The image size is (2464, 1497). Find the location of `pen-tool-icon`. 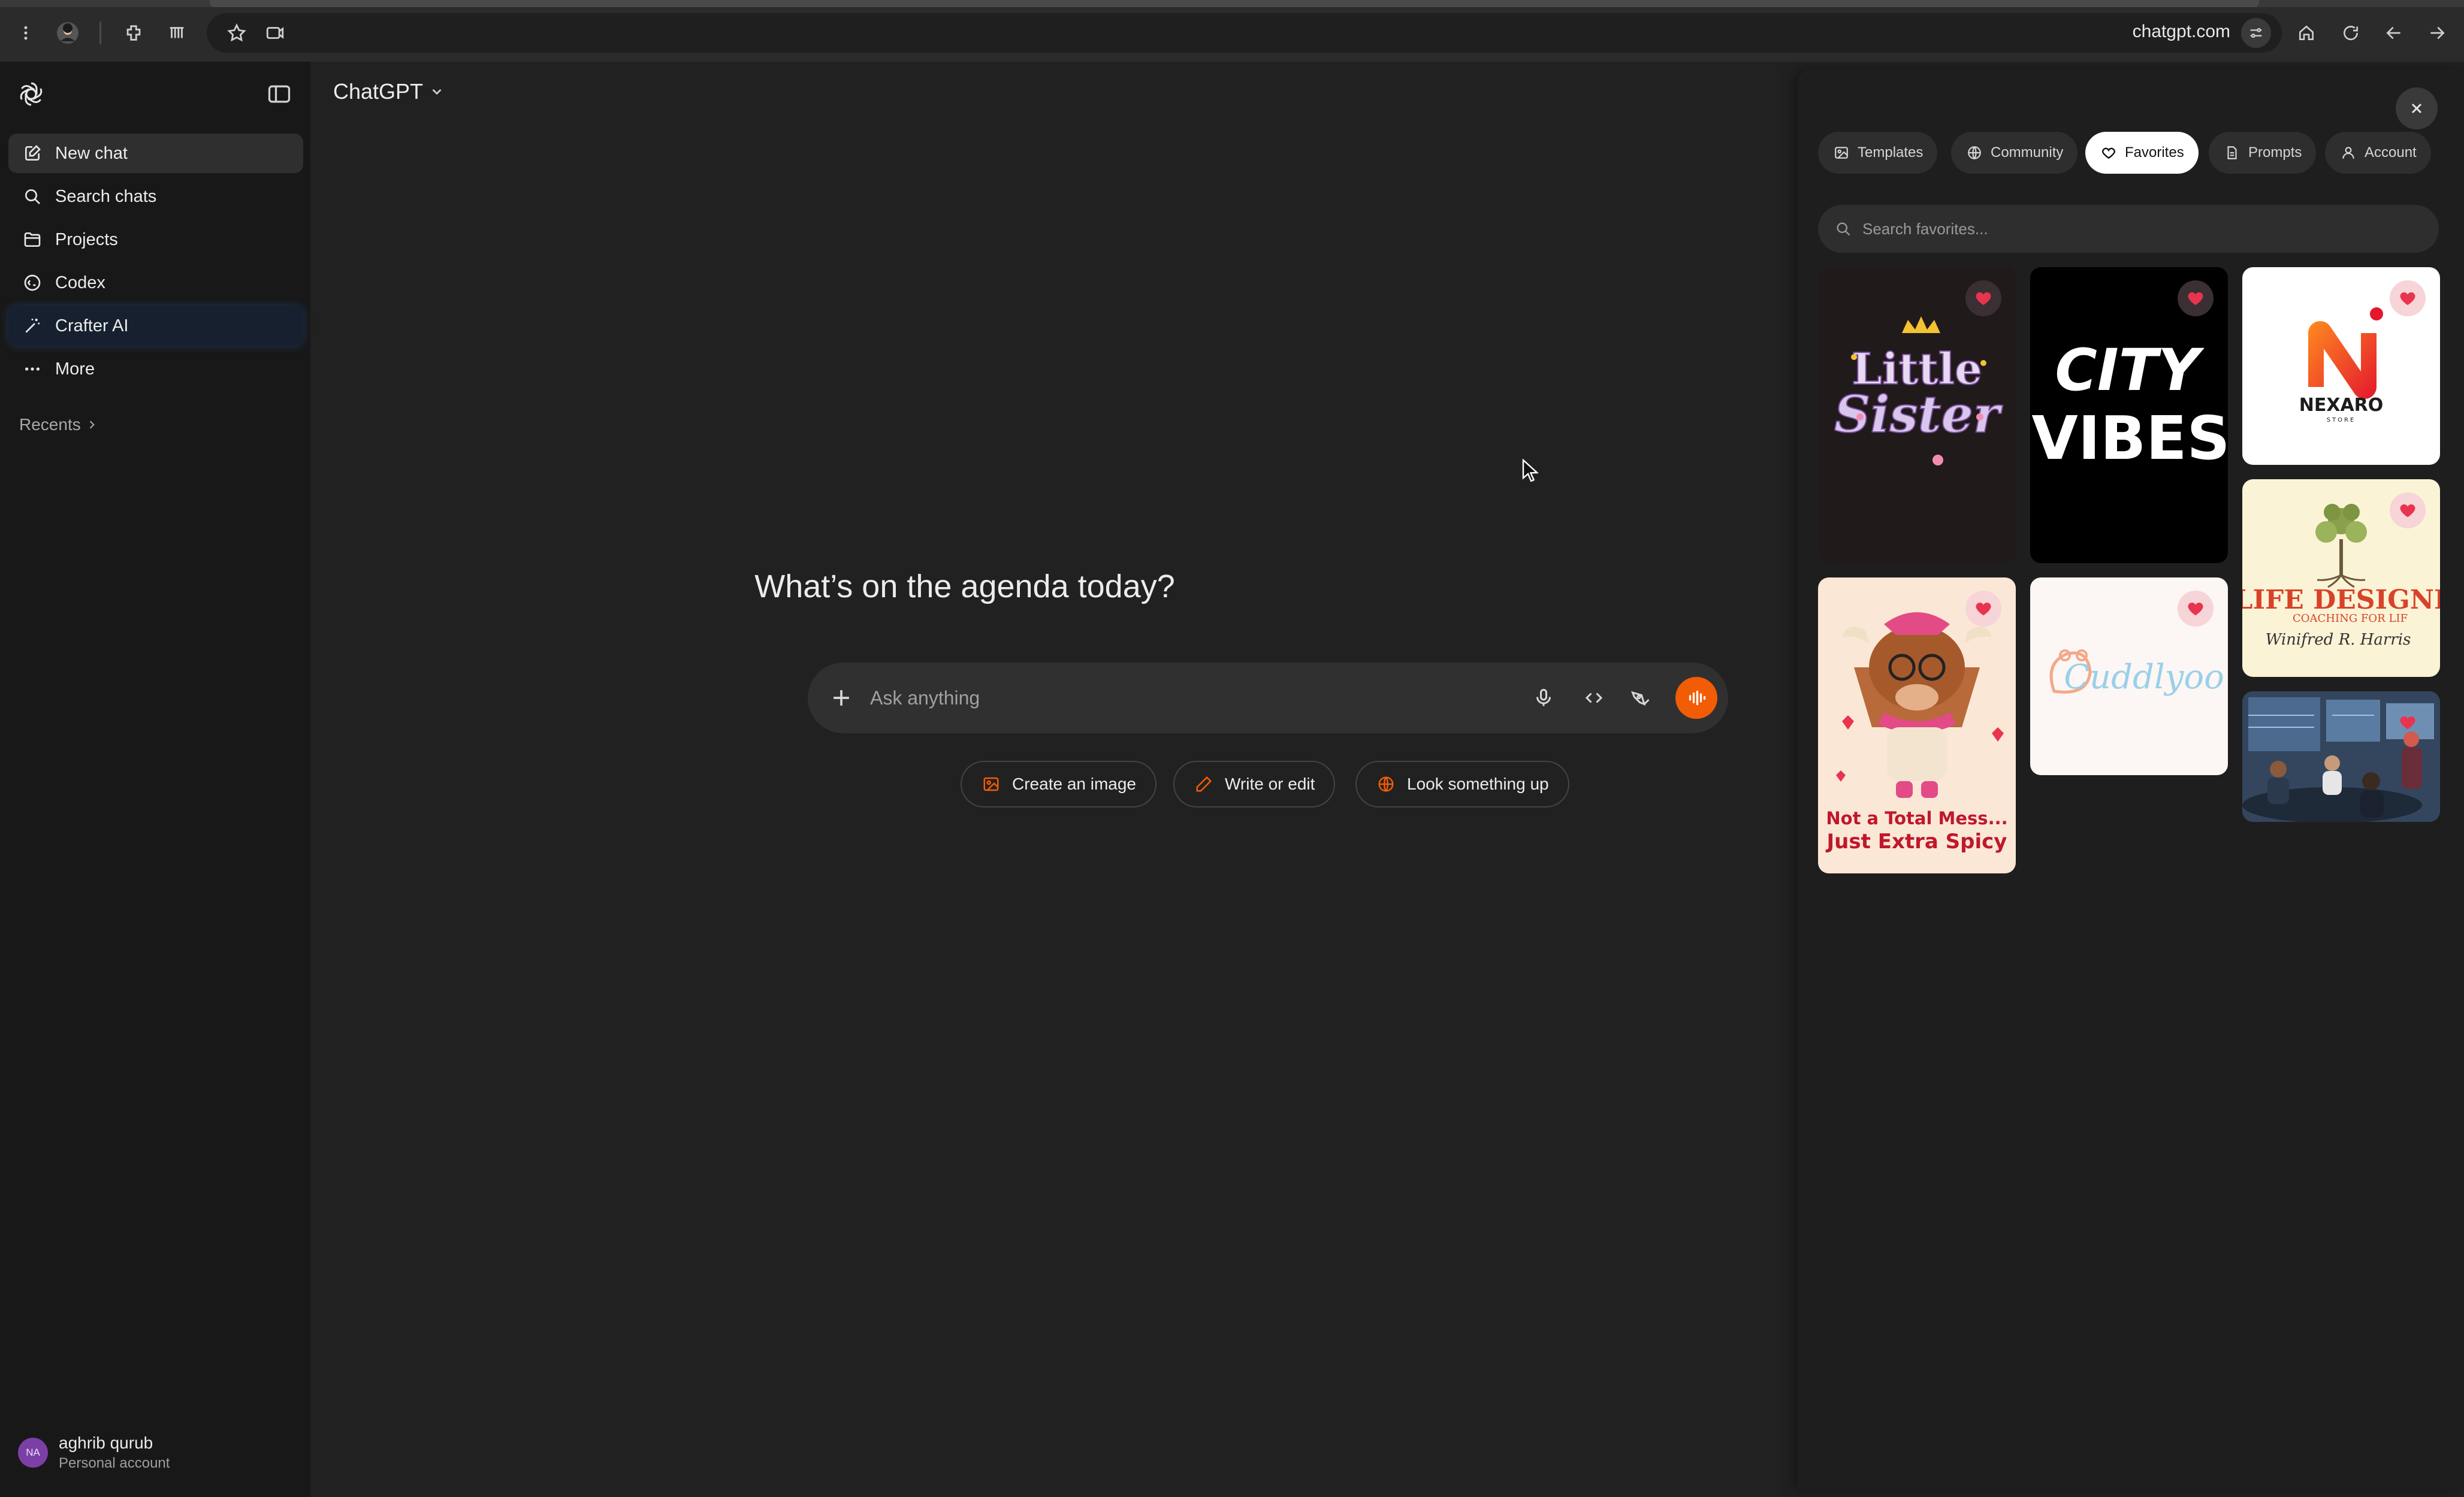

pen-tool-icon is located at coordinates (1640, 698).